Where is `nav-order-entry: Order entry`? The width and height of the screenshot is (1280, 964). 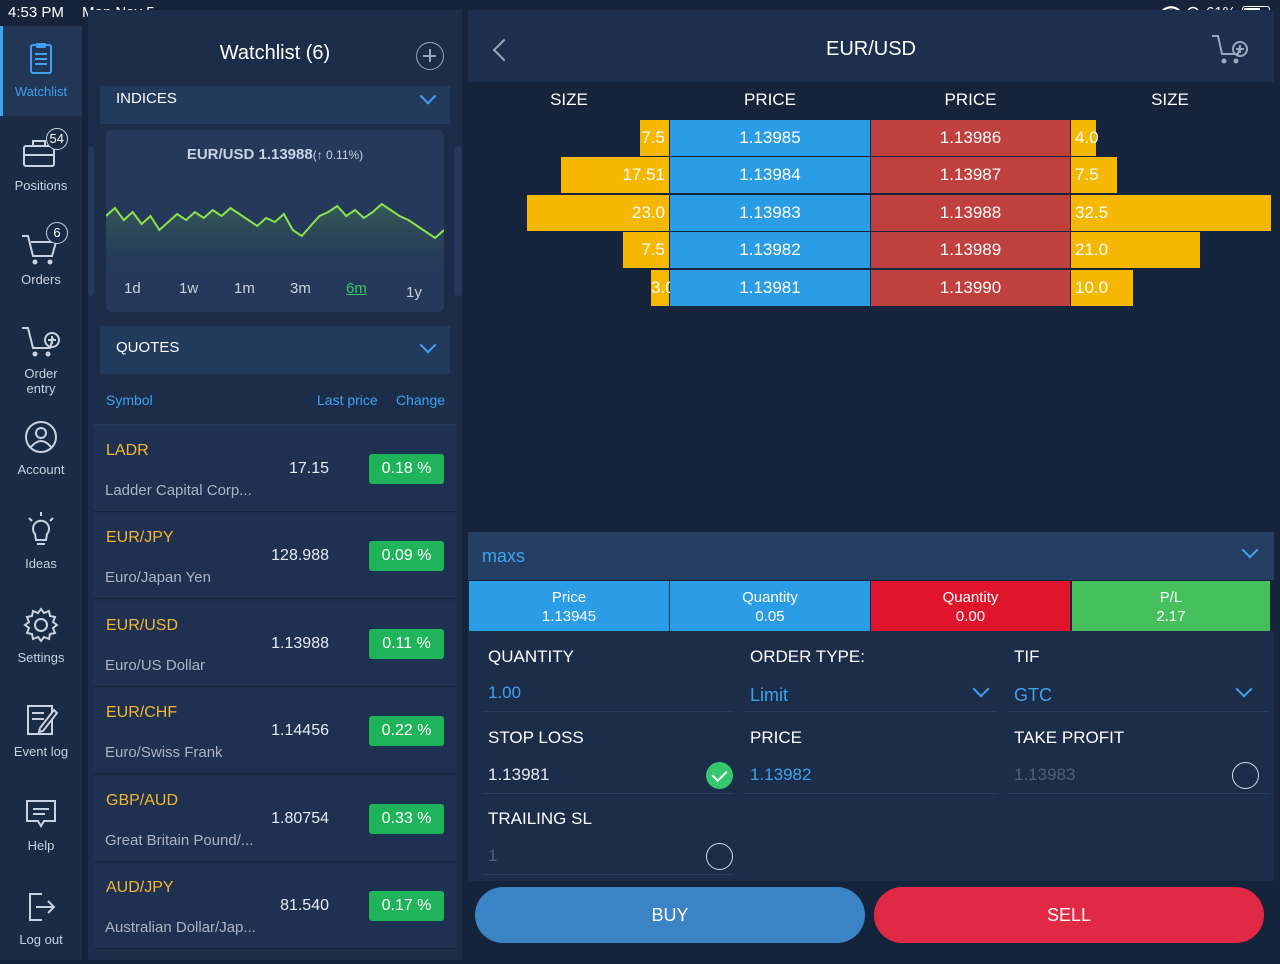
nav-order-entry: Order entry is located at coordinates (41, 358).